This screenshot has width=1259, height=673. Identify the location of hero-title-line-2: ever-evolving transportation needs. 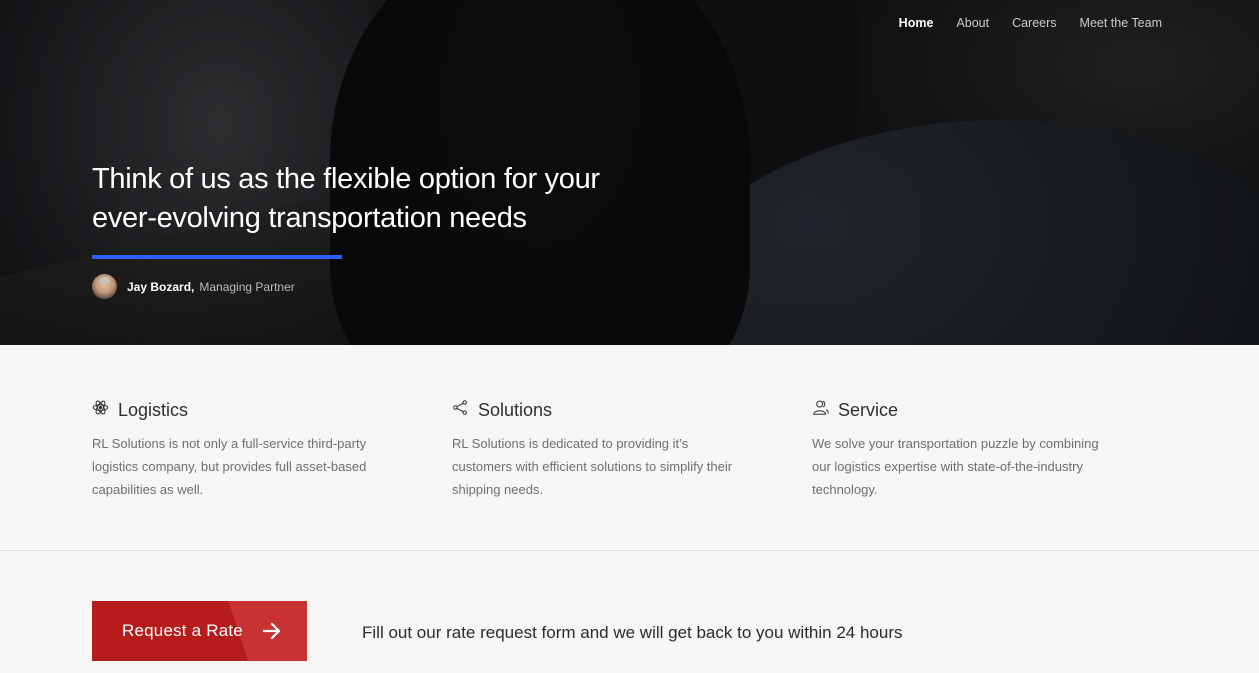
(309, 218).